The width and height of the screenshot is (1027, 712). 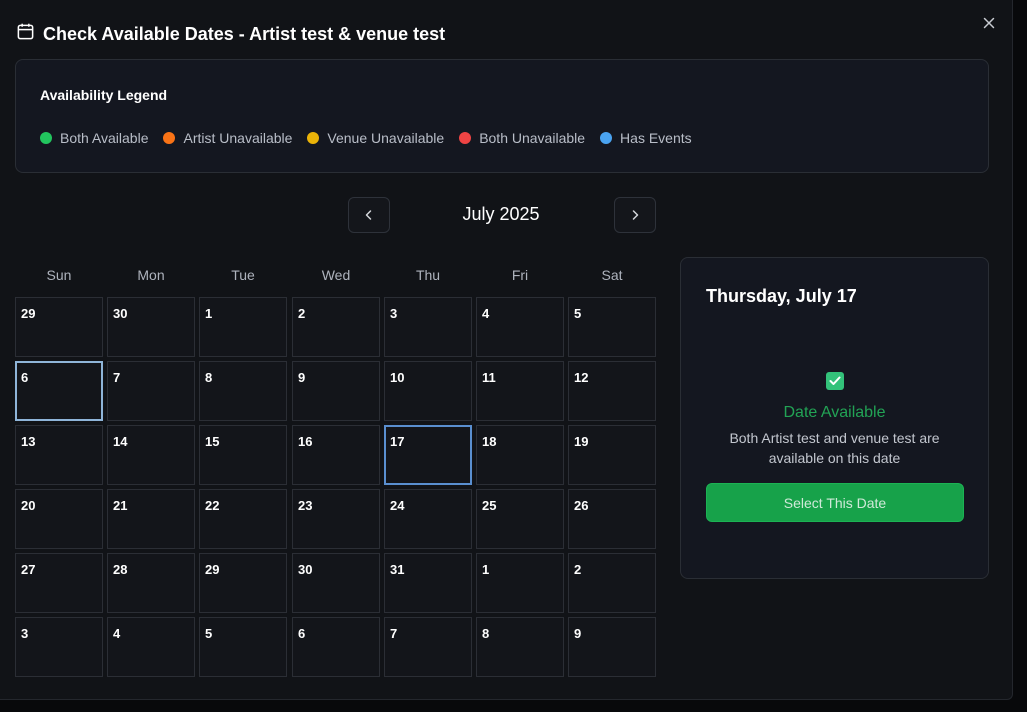 What do you see at coordinates (428, 519) in the screenshot?
I see `calendar-day: 24` at bounding box center [428, 519].